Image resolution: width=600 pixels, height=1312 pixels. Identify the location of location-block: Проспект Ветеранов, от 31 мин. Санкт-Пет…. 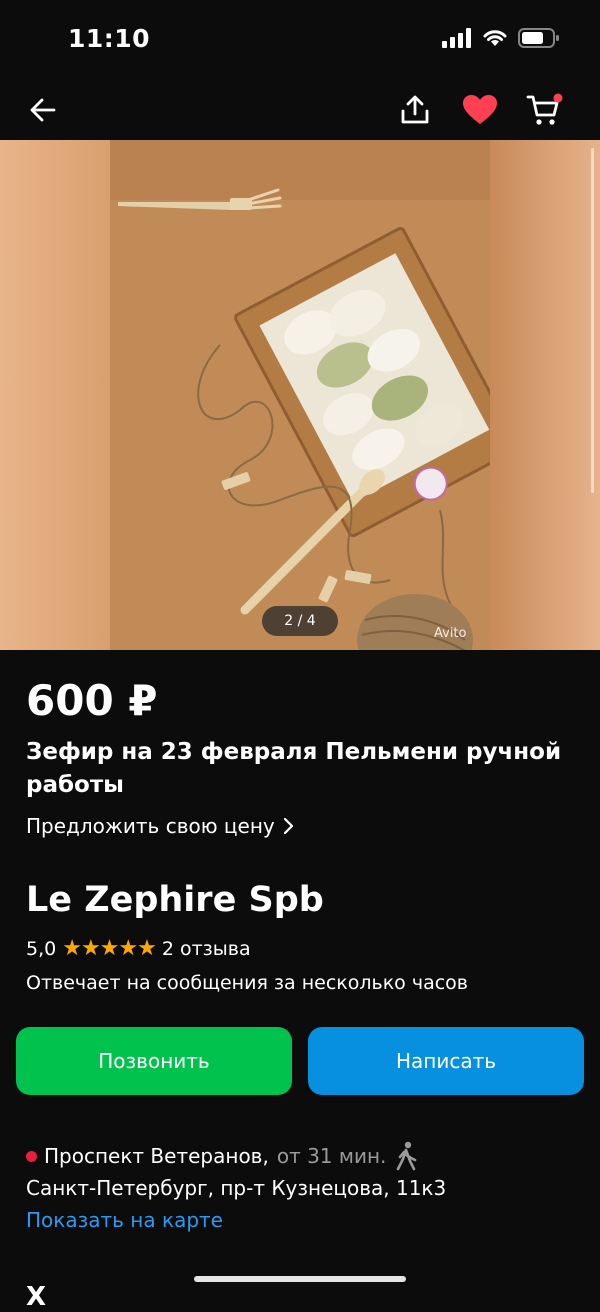
(306, 1188).